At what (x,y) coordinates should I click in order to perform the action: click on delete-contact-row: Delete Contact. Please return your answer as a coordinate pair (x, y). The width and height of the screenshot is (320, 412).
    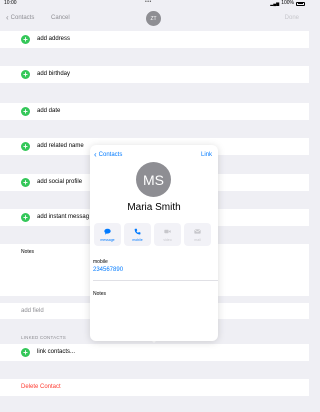
    Looking at the image, I should click on (154, 387).